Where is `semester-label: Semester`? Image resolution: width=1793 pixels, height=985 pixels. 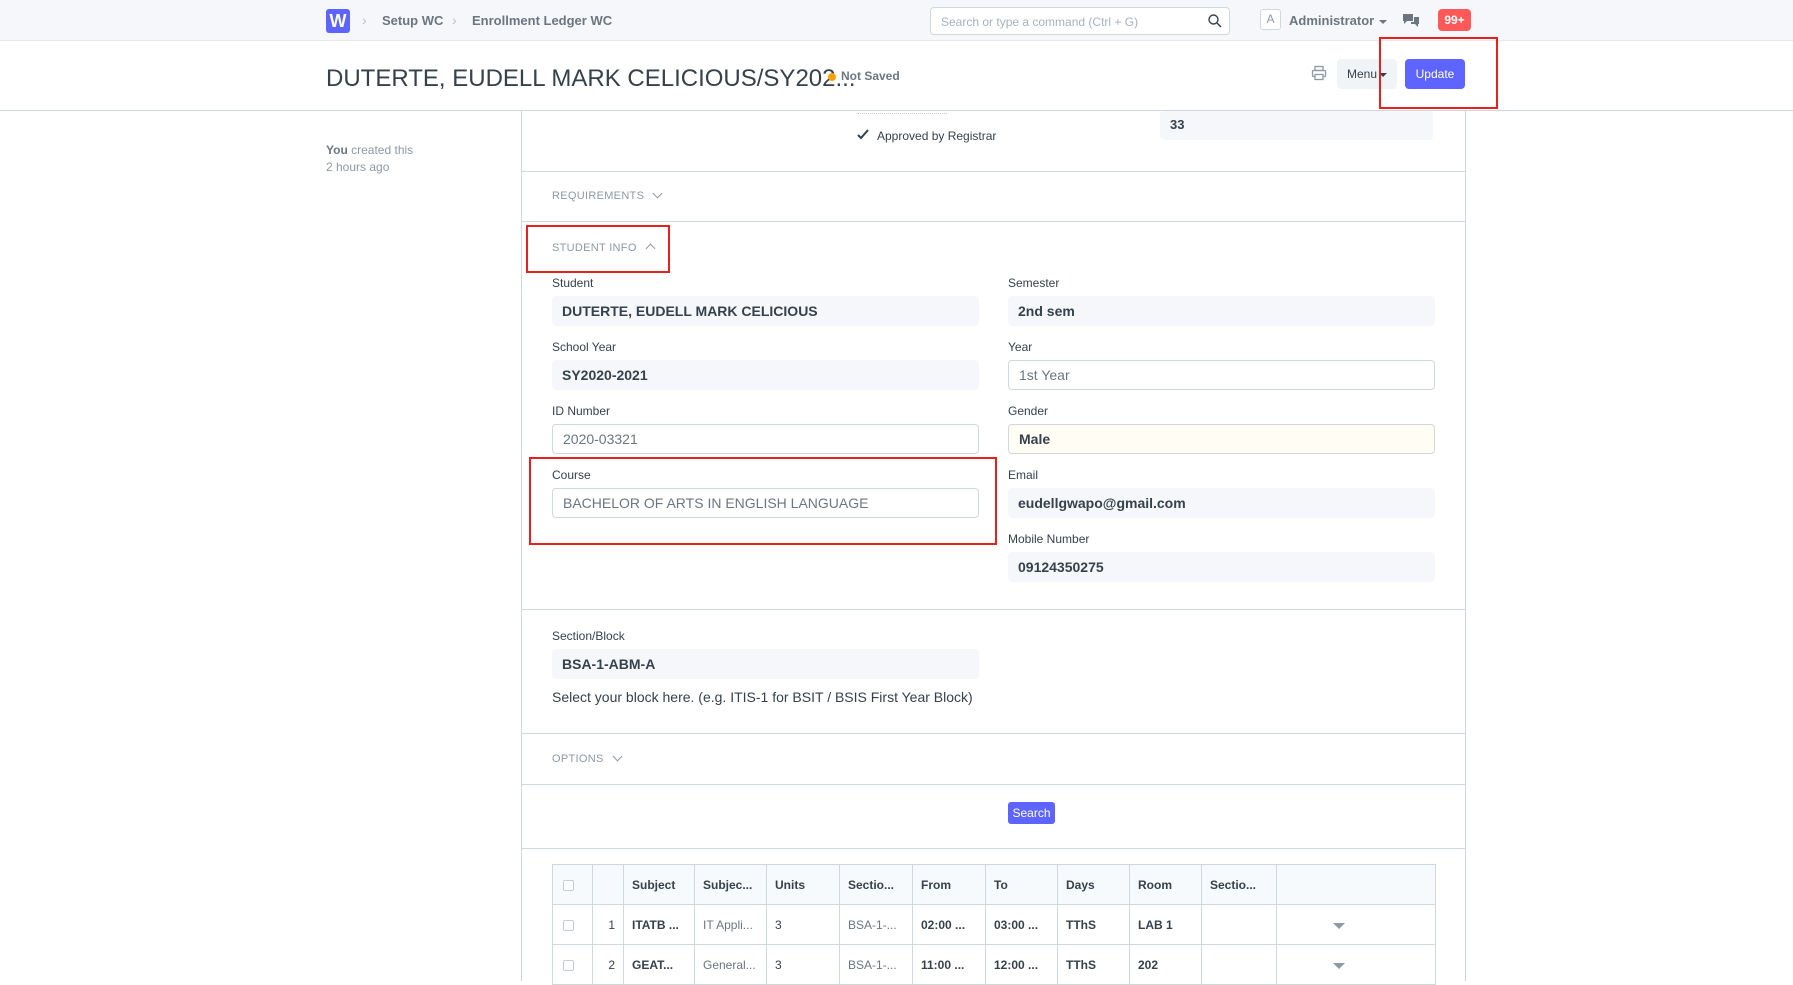 semester-label: Semester is located at coordinates (1034, 283).